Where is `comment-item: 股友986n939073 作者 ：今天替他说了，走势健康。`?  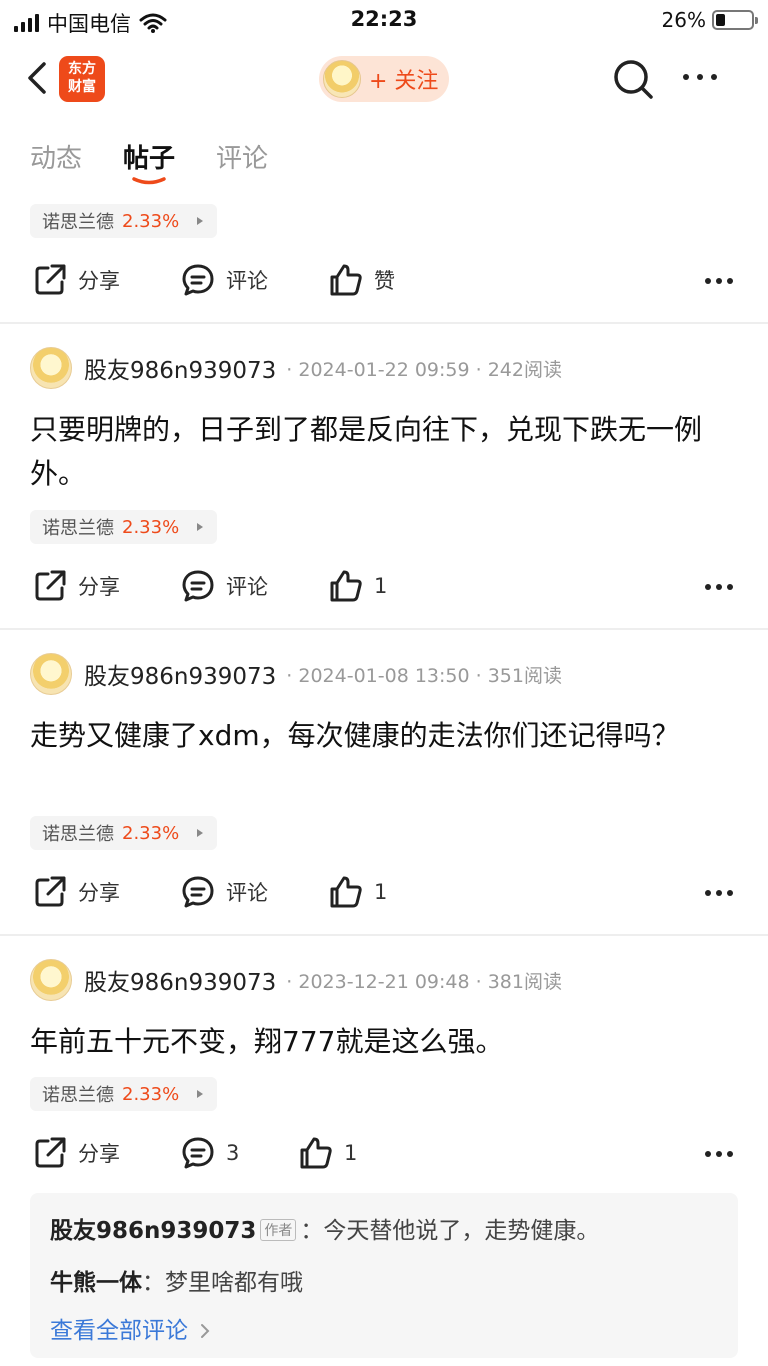 comment-item: 股友986n939073 作者 ：今天替他说了，走势健康。 is located at coordinates (324, 1228).